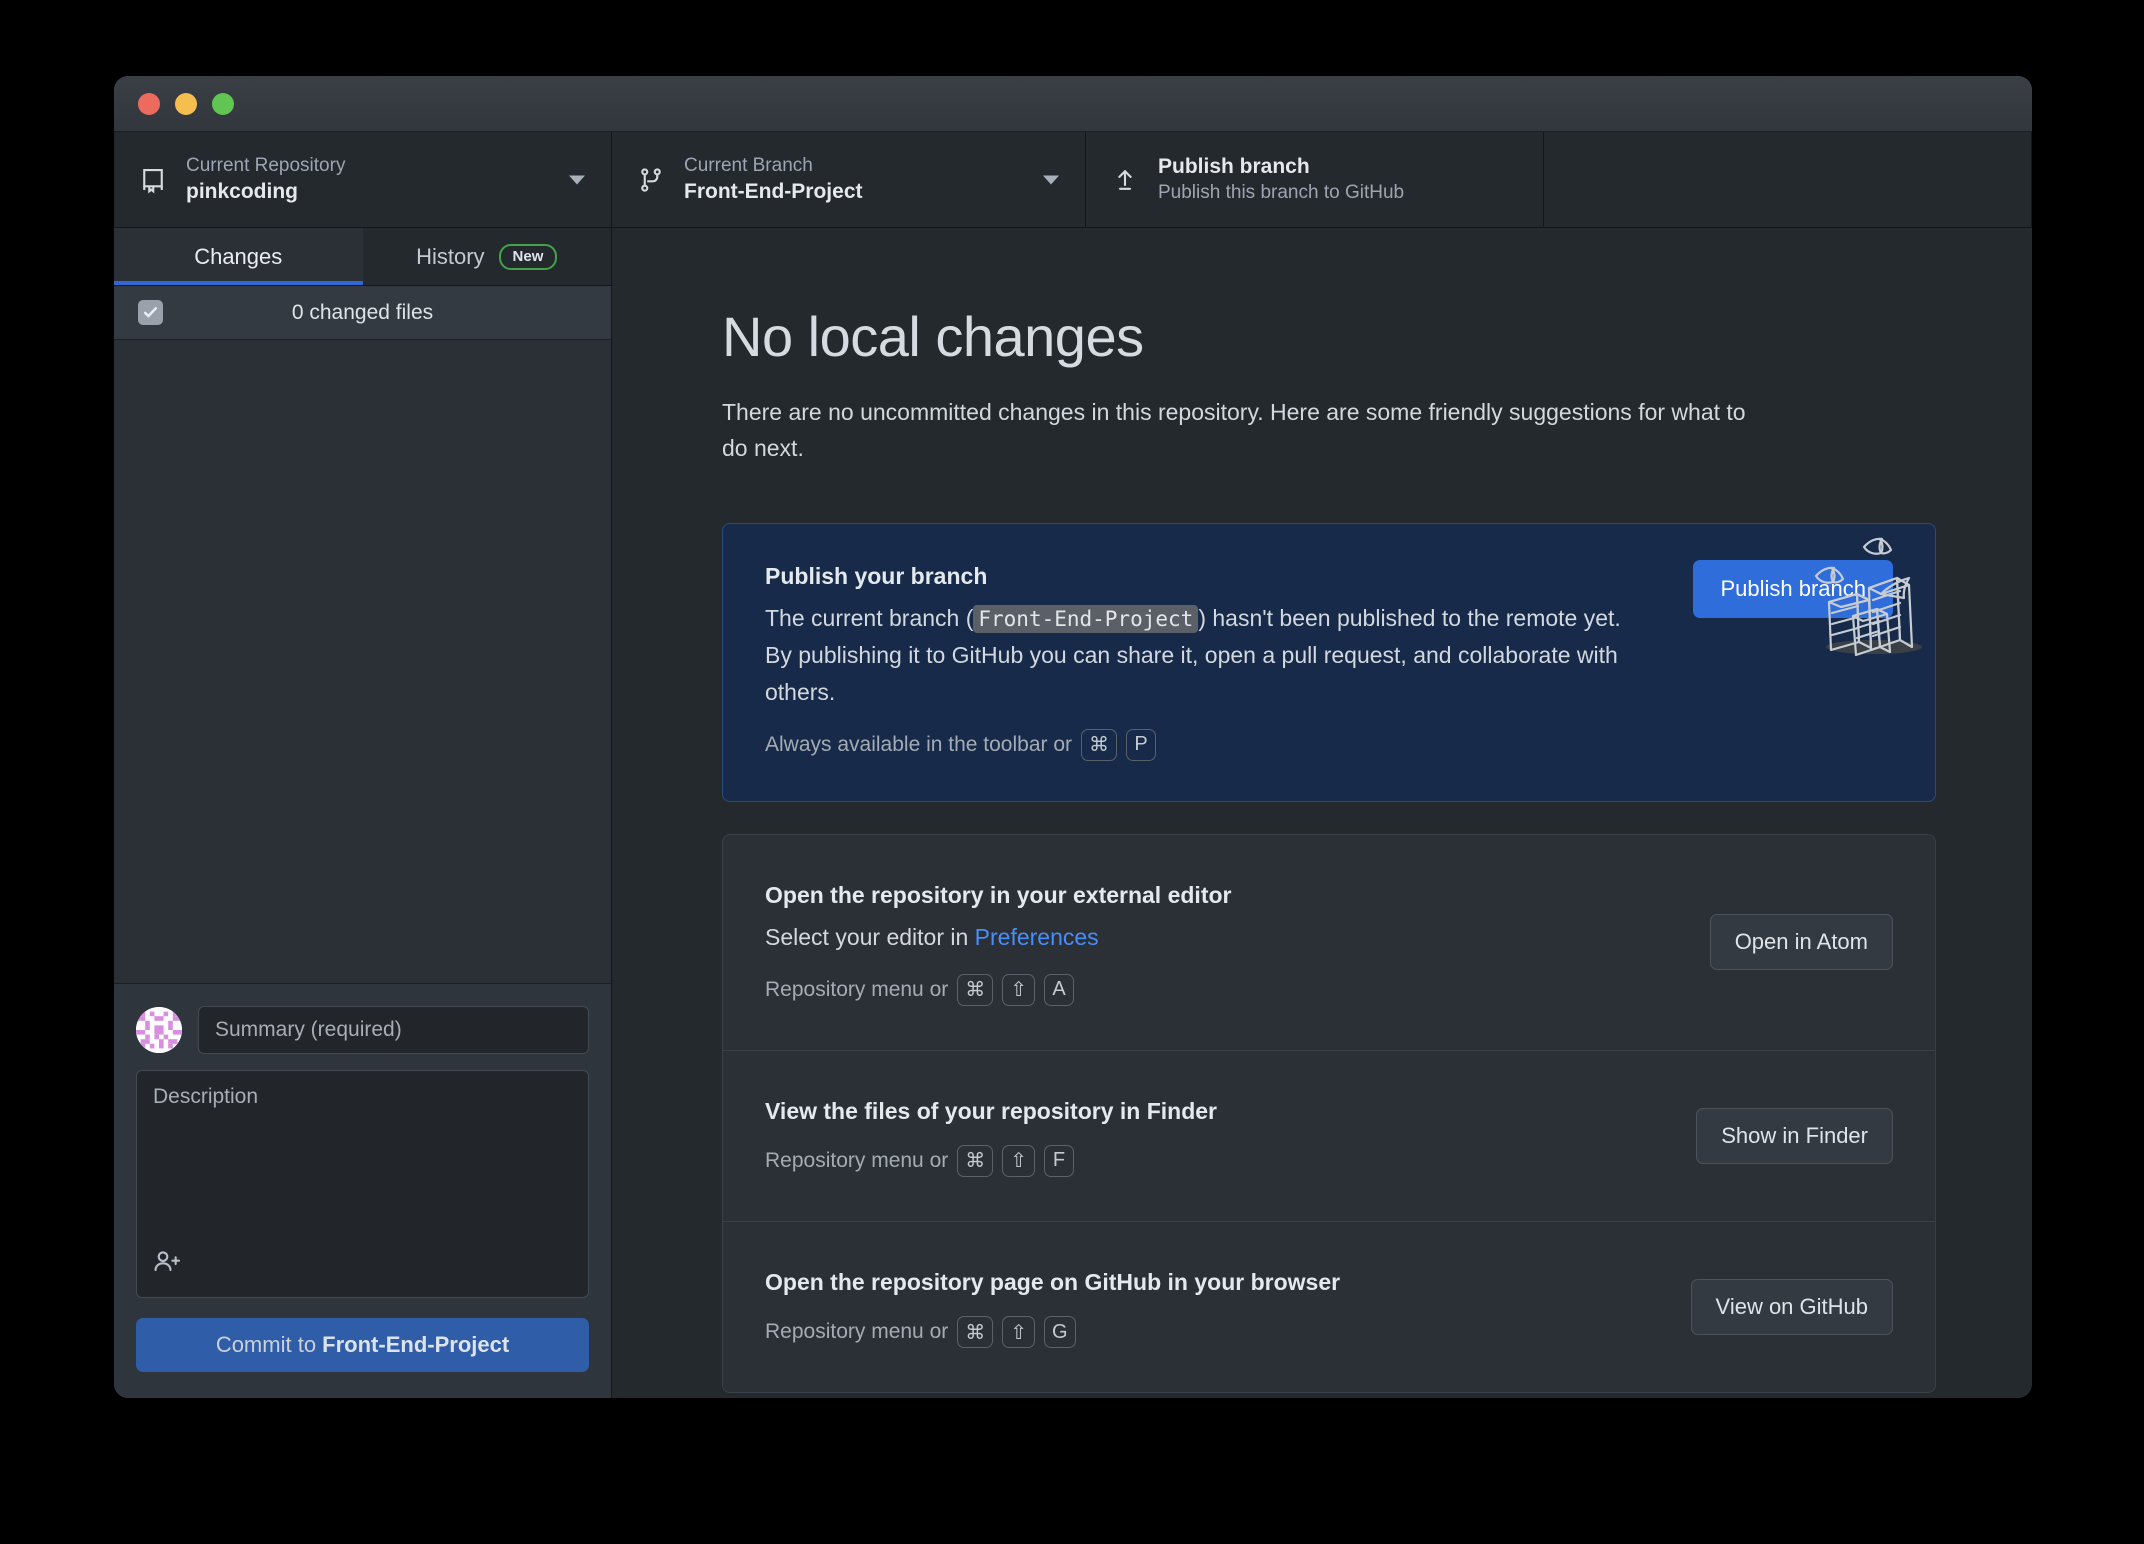 Image resolution: width=2144 pixels, height=1544 pixels. Describe the element at coordinates (528, 256) in the screenshot. I see `history-new-badge: New` at that location.